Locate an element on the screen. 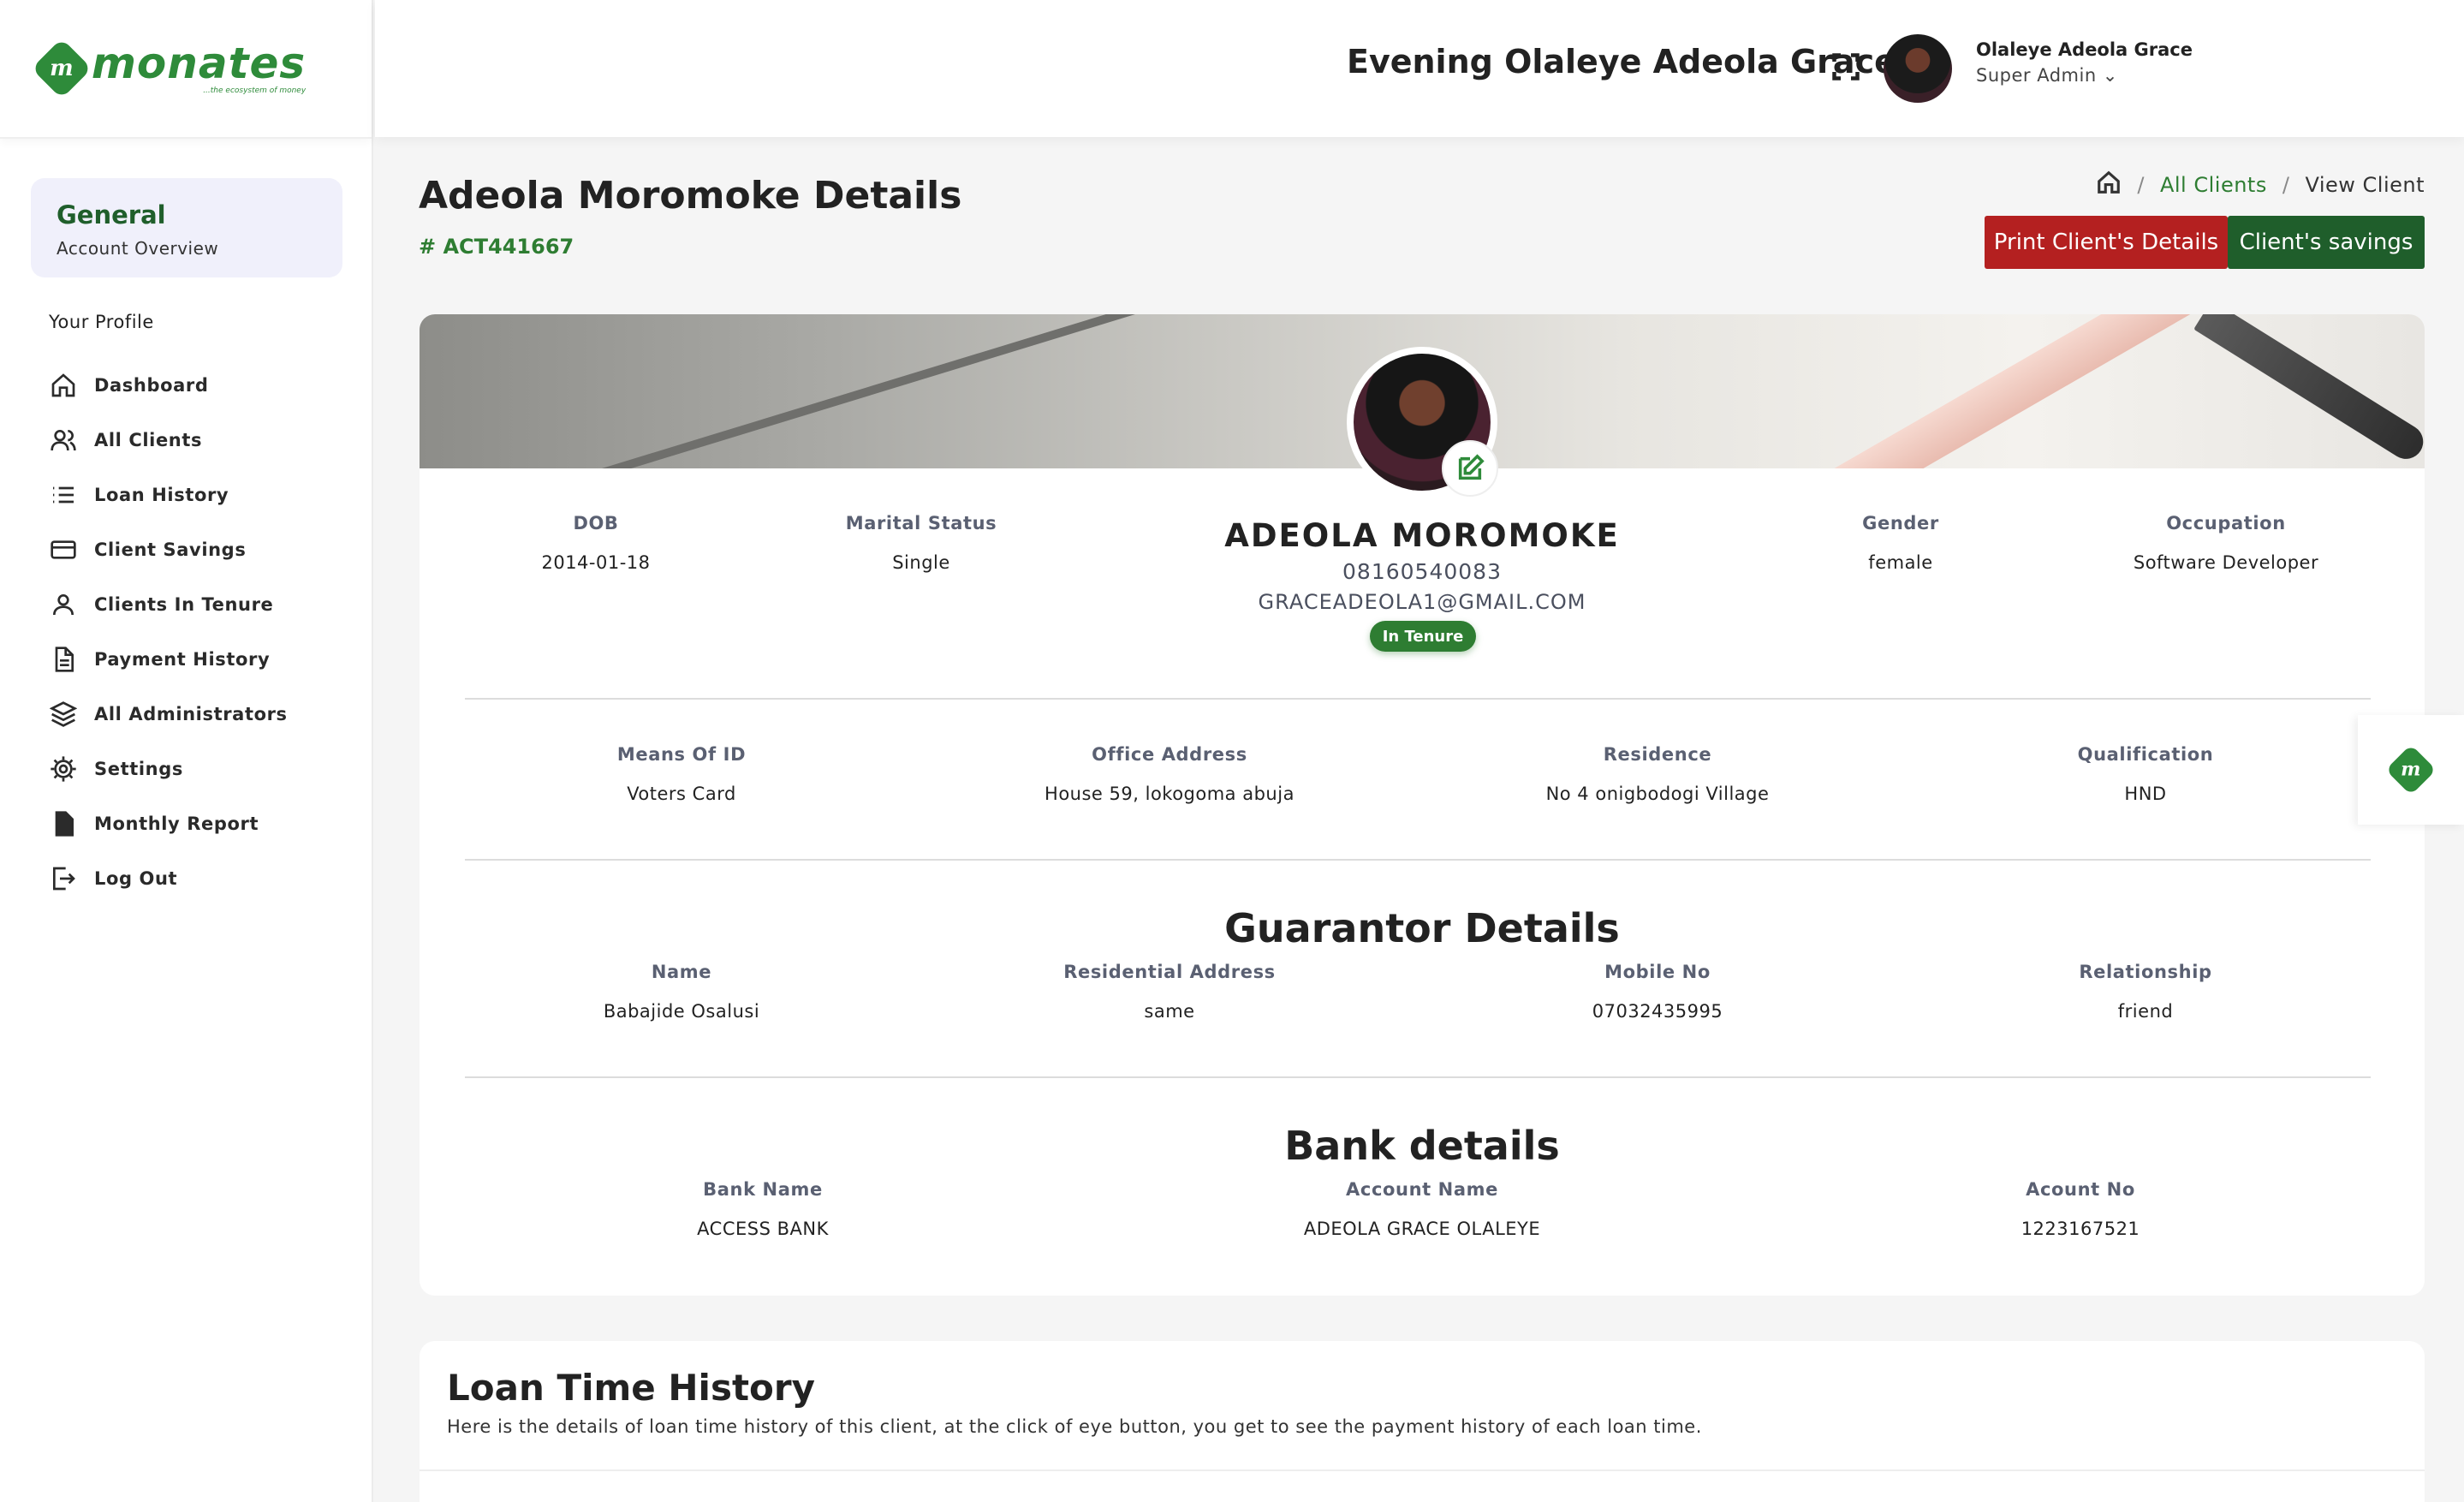  general-subtitle: Account Overview is located at coordinates (138, 249).